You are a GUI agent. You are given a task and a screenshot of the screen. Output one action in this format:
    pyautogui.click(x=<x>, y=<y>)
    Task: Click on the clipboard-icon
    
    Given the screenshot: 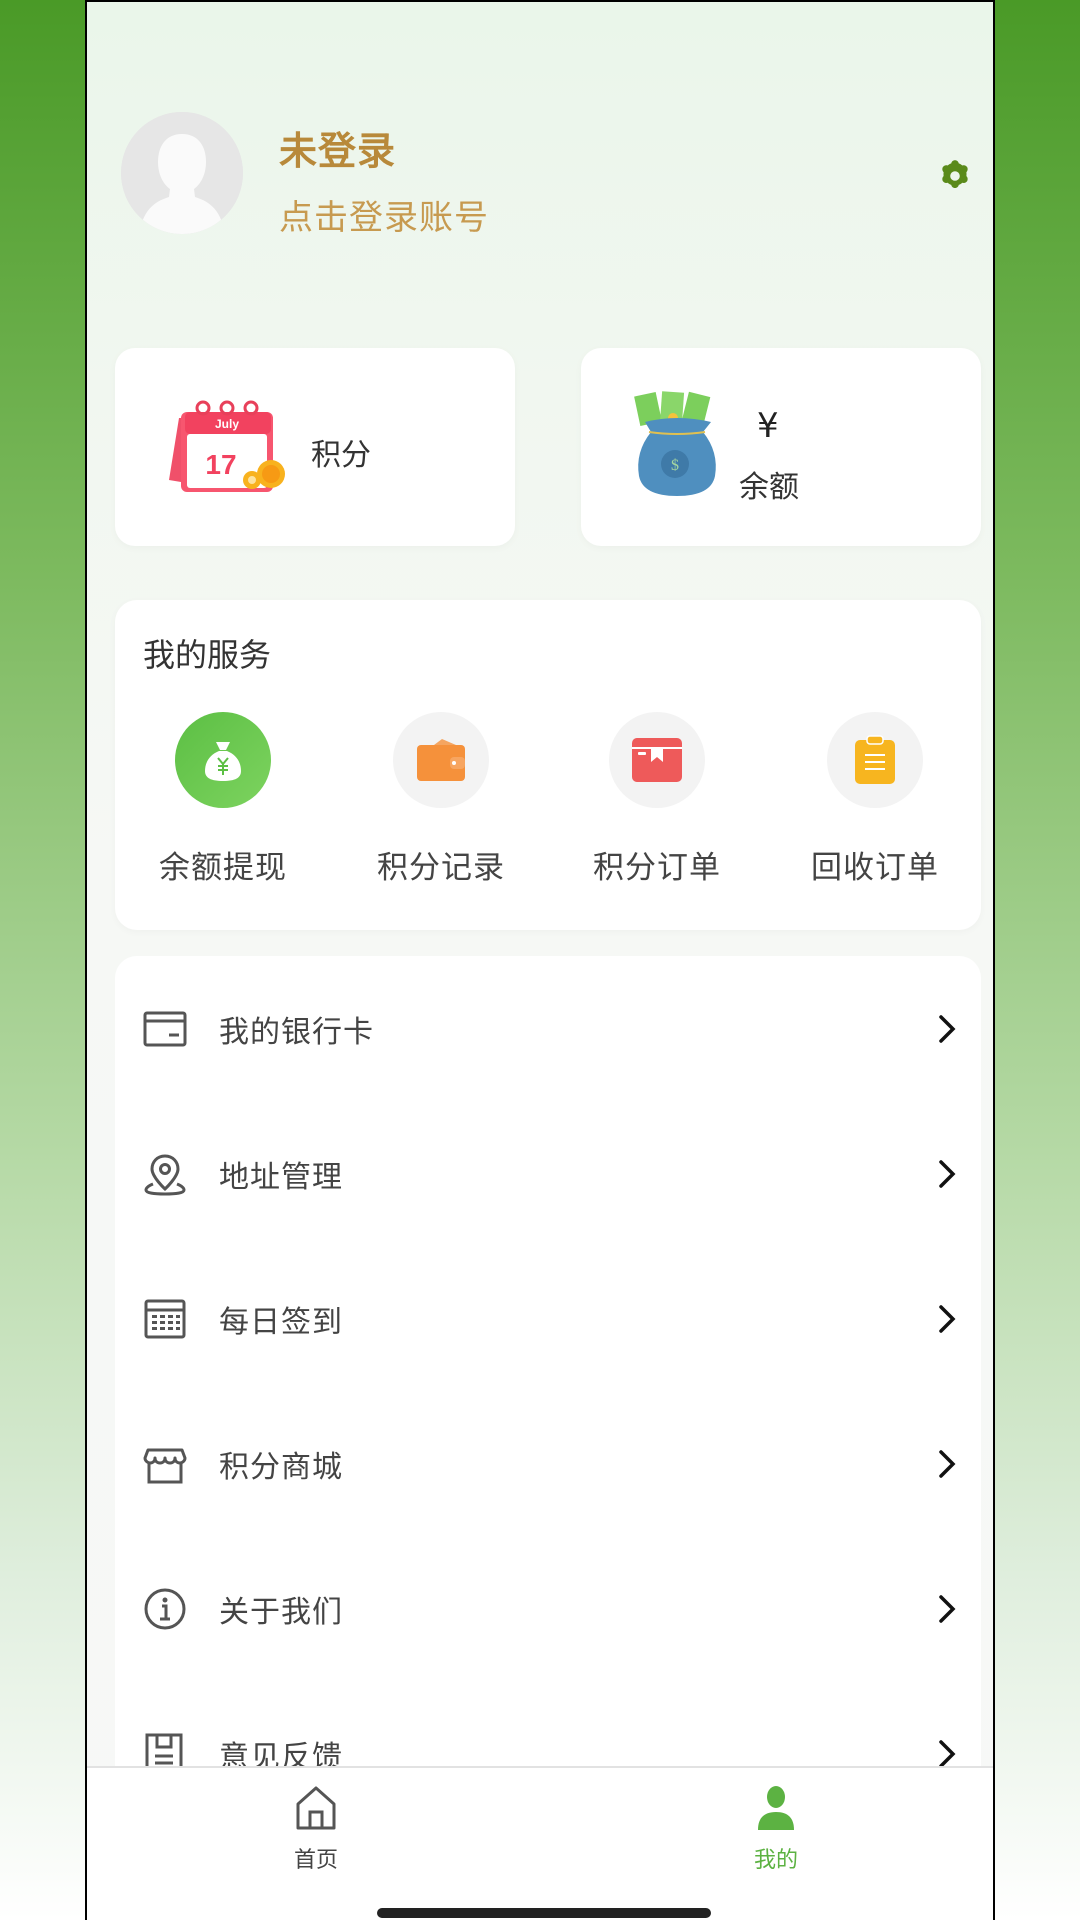 What is the action you would take?
    pyautogui.click(x=875, y=759)
    